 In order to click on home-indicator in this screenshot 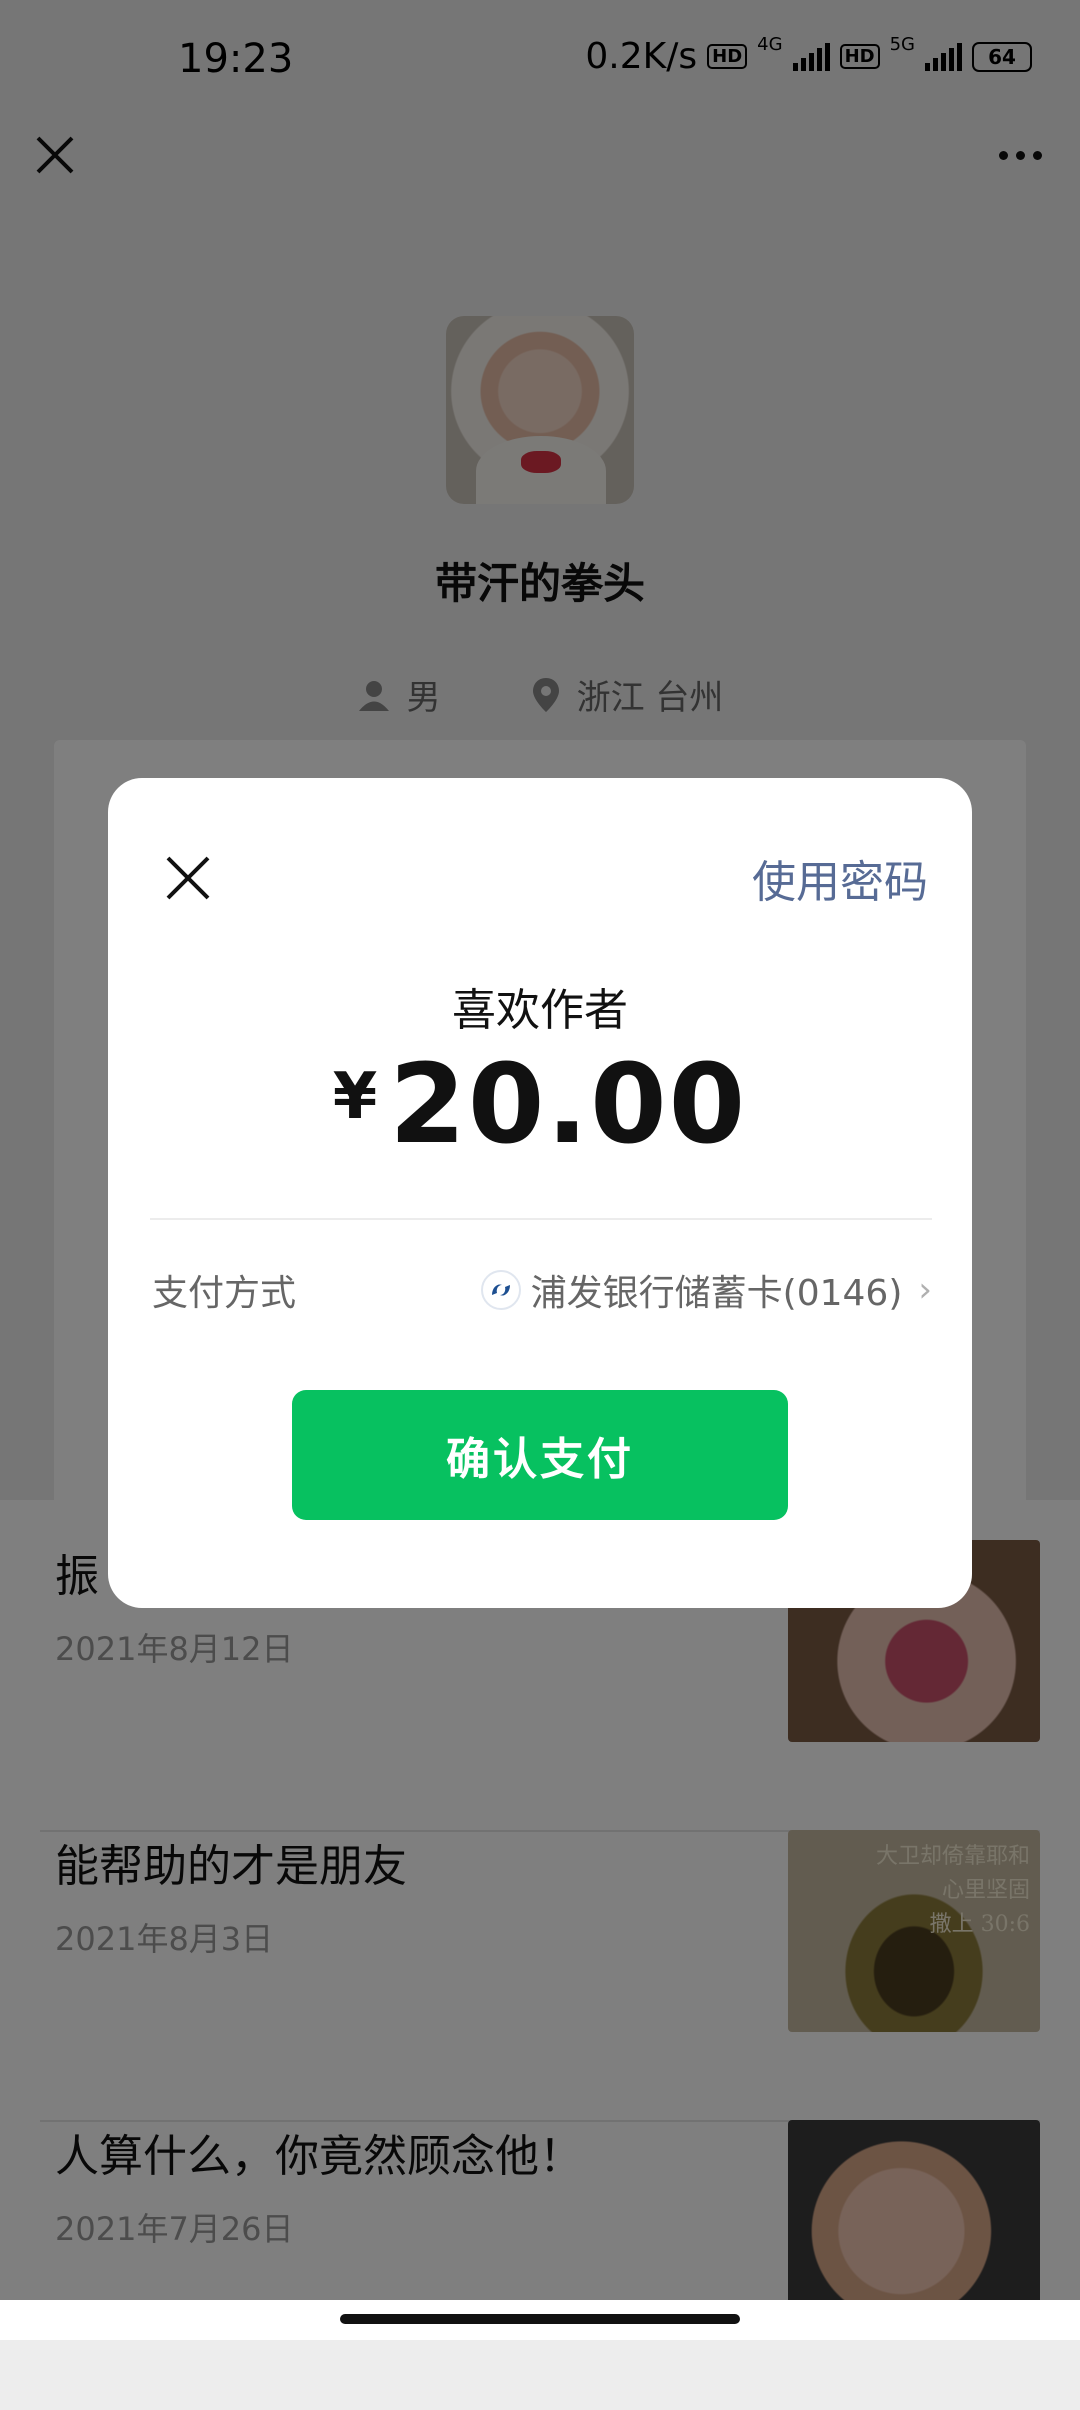, I will do `click(540, 2320)`.